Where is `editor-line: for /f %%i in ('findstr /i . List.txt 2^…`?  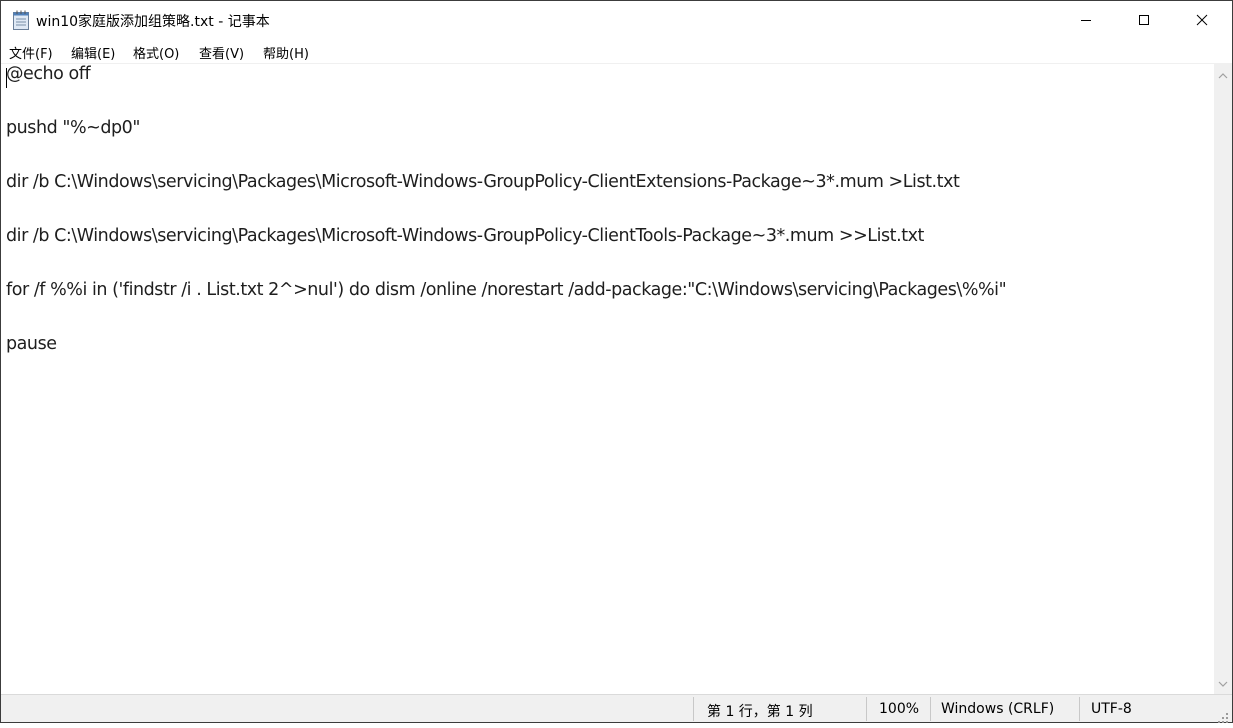
editor-line: for /f %%i in ('findstr /i . List.txt 2^… is located at coordinates (506, 290).